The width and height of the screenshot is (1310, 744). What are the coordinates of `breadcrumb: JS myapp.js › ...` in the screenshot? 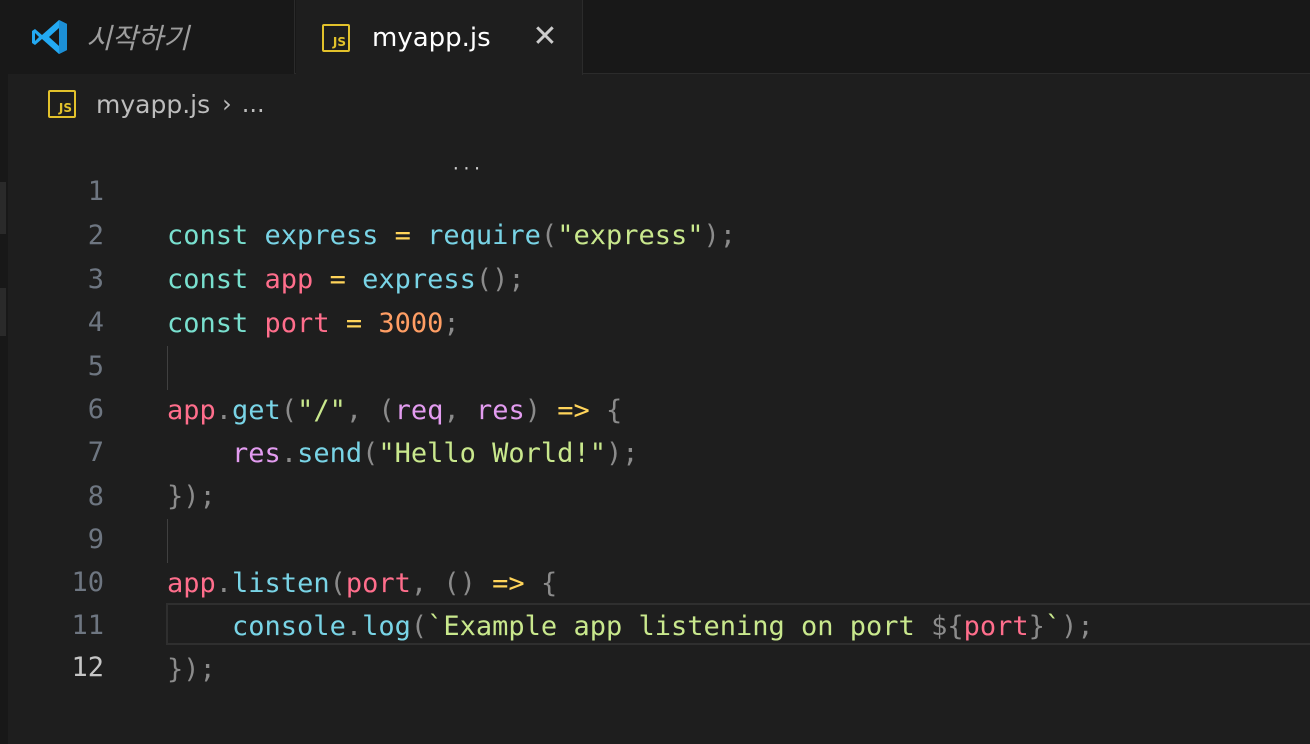 It's located at (156, 104).